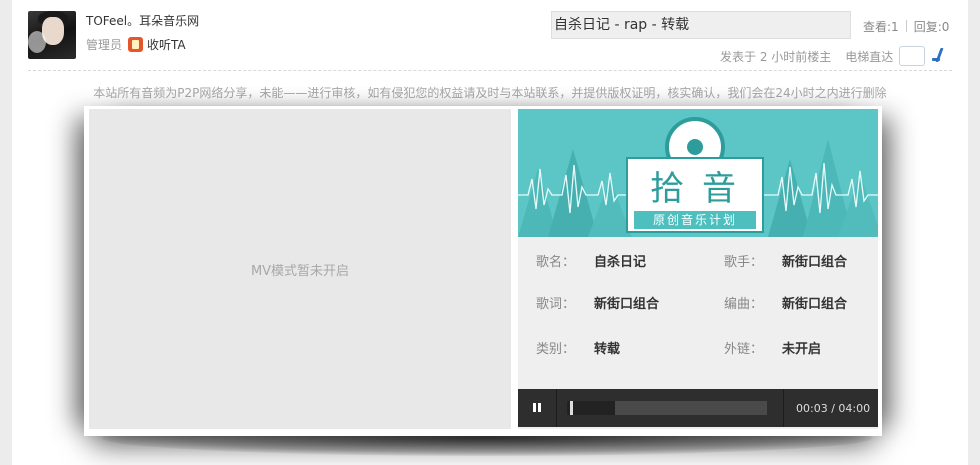 This screenshot has height=465, width=980. I want to click on elevator-label: 电梯直达, so click(869, 56).